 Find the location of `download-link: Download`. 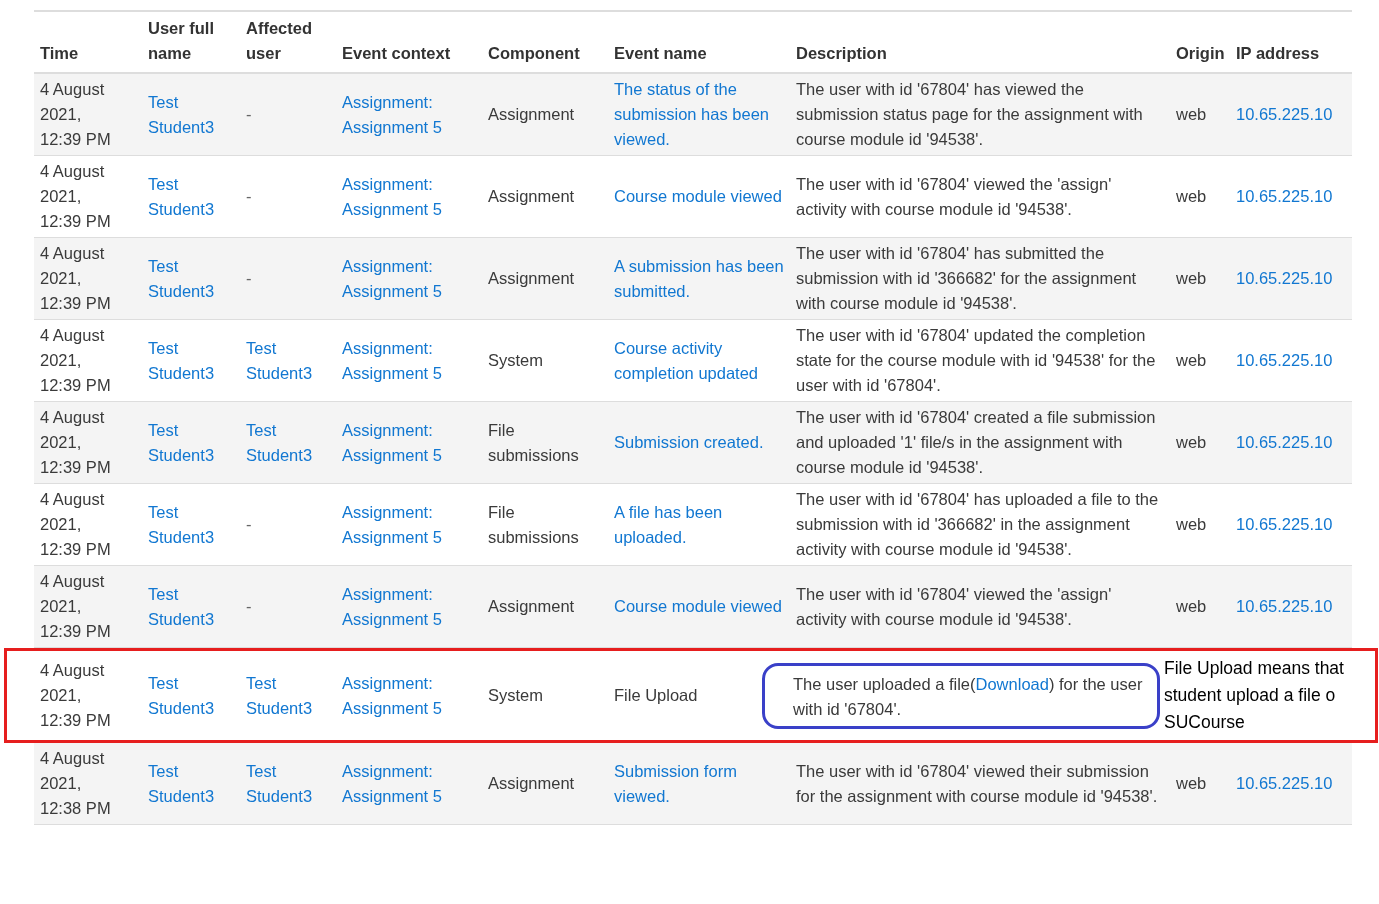

download-link: Download is located at coordinates (1012, 683).